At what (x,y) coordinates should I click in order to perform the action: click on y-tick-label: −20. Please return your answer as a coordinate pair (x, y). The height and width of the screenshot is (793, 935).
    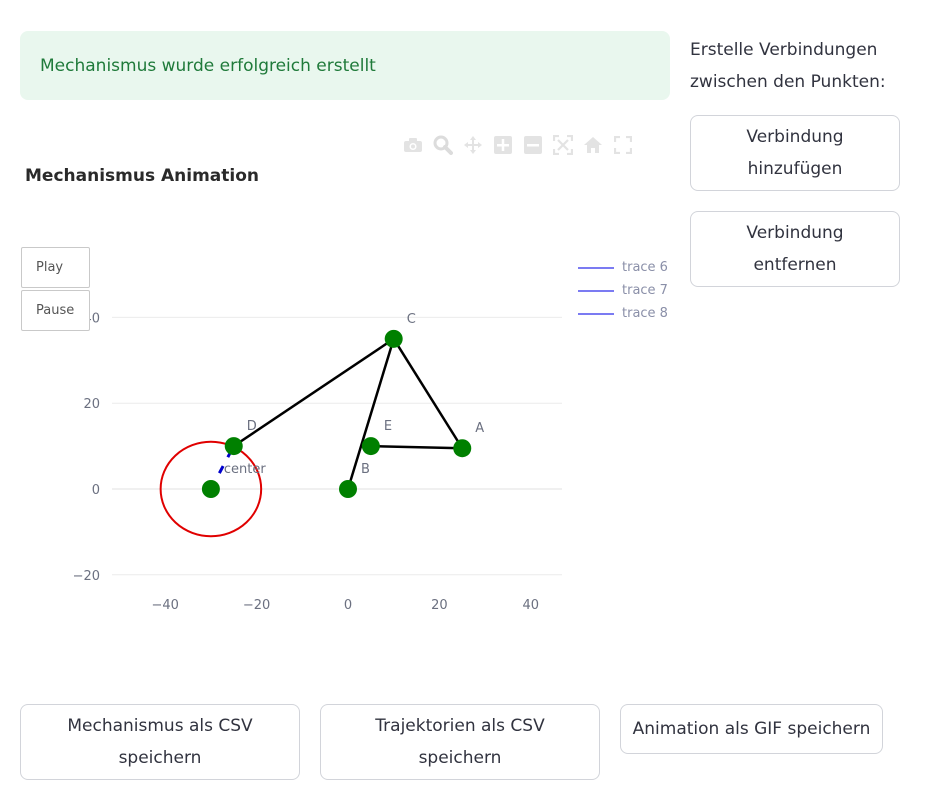
    Looking at the image, I should click on (86, 576).